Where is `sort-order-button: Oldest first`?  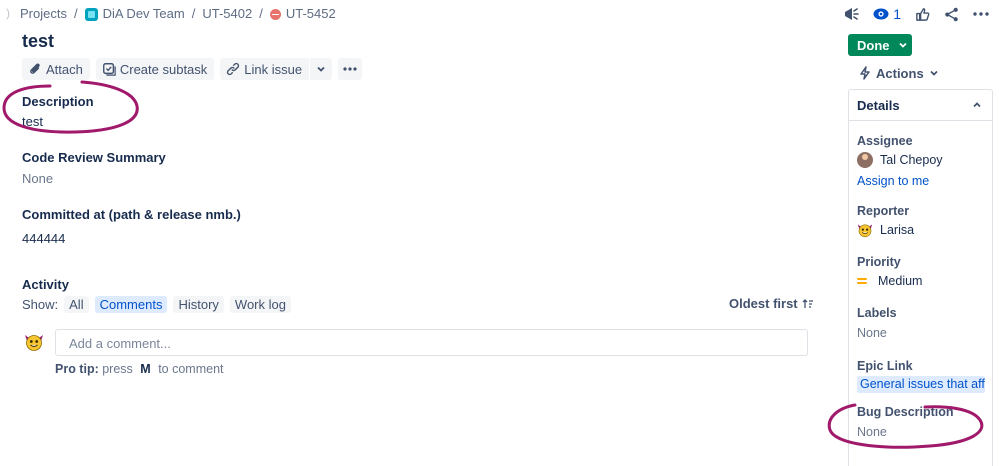 sort-order-button: Oldest first is located at coordinates (771, 303).